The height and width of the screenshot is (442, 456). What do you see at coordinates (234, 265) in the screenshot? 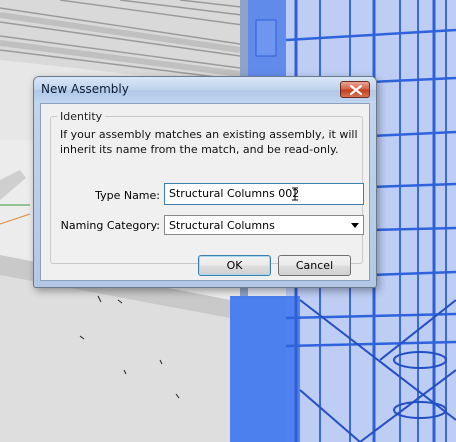
I see `ok-button: OK` at bounding box center [234, 265].